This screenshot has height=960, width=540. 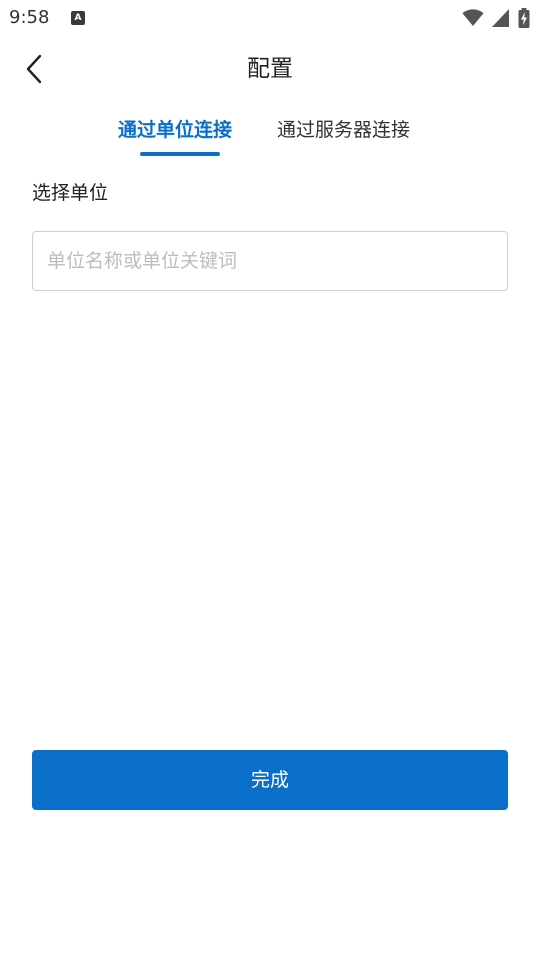 I want to click on back-button, so click(x=34, y=69).